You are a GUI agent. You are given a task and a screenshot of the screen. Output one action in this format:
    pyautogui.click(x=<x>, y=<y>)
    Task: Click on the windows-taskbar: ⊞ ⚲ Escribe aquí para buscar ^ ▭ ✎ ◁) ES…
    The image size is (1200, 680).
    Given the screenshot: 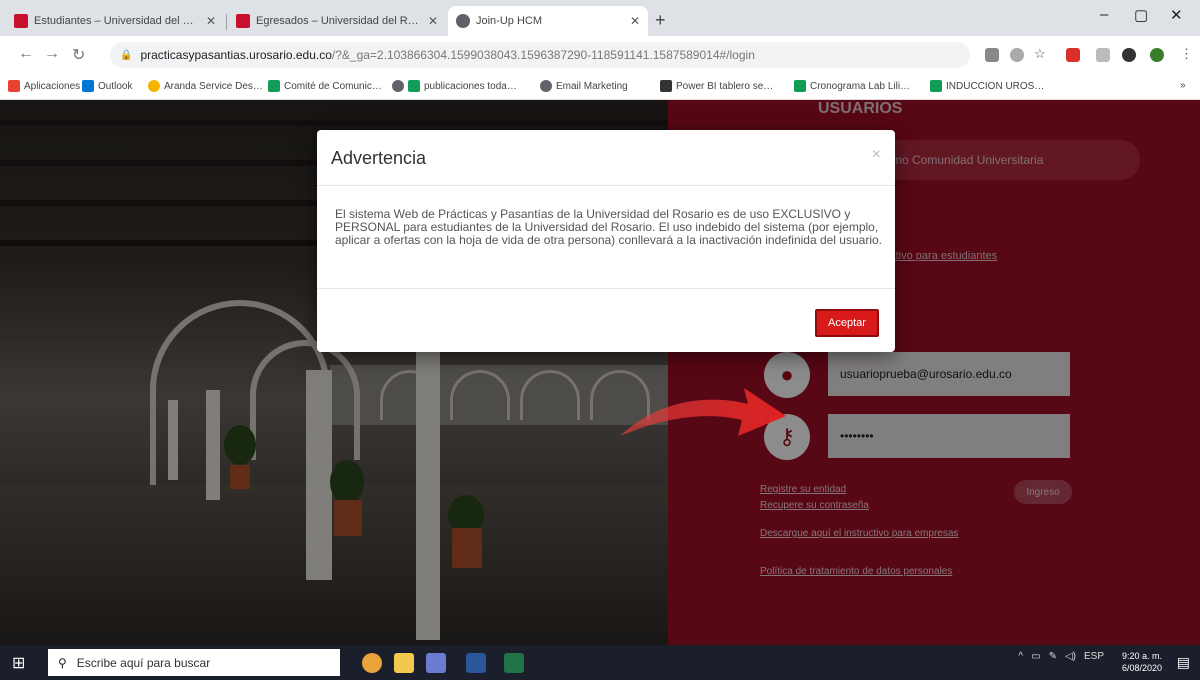 What is the action you would take?
    pyautogui.click(x=600, y=662)
    